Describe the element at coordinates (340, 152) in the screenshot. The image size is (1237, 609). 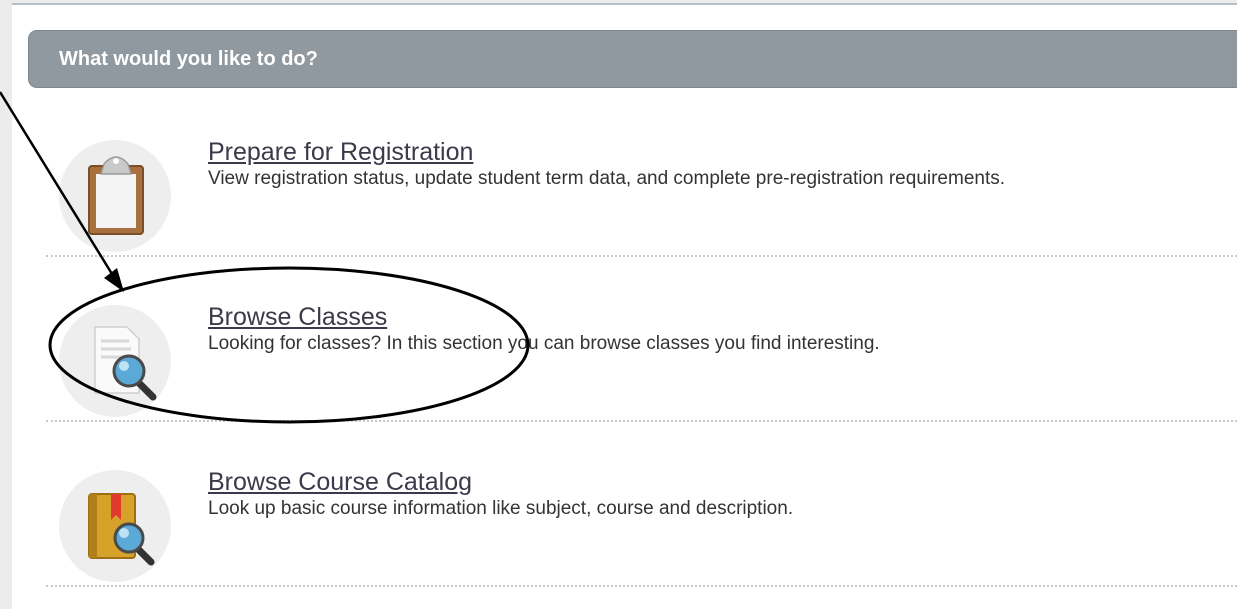
I see `prepare-registration-link: Prepare for Registration` at that location.